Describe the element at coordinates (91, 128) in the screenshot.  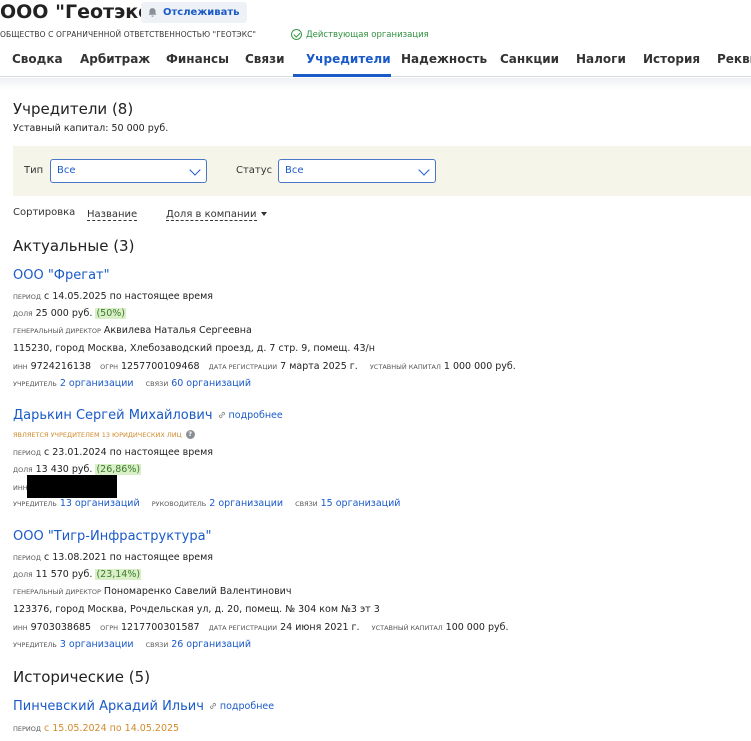
I see `section-capital: Уставный капитал: 50 000 руб.` at that location.